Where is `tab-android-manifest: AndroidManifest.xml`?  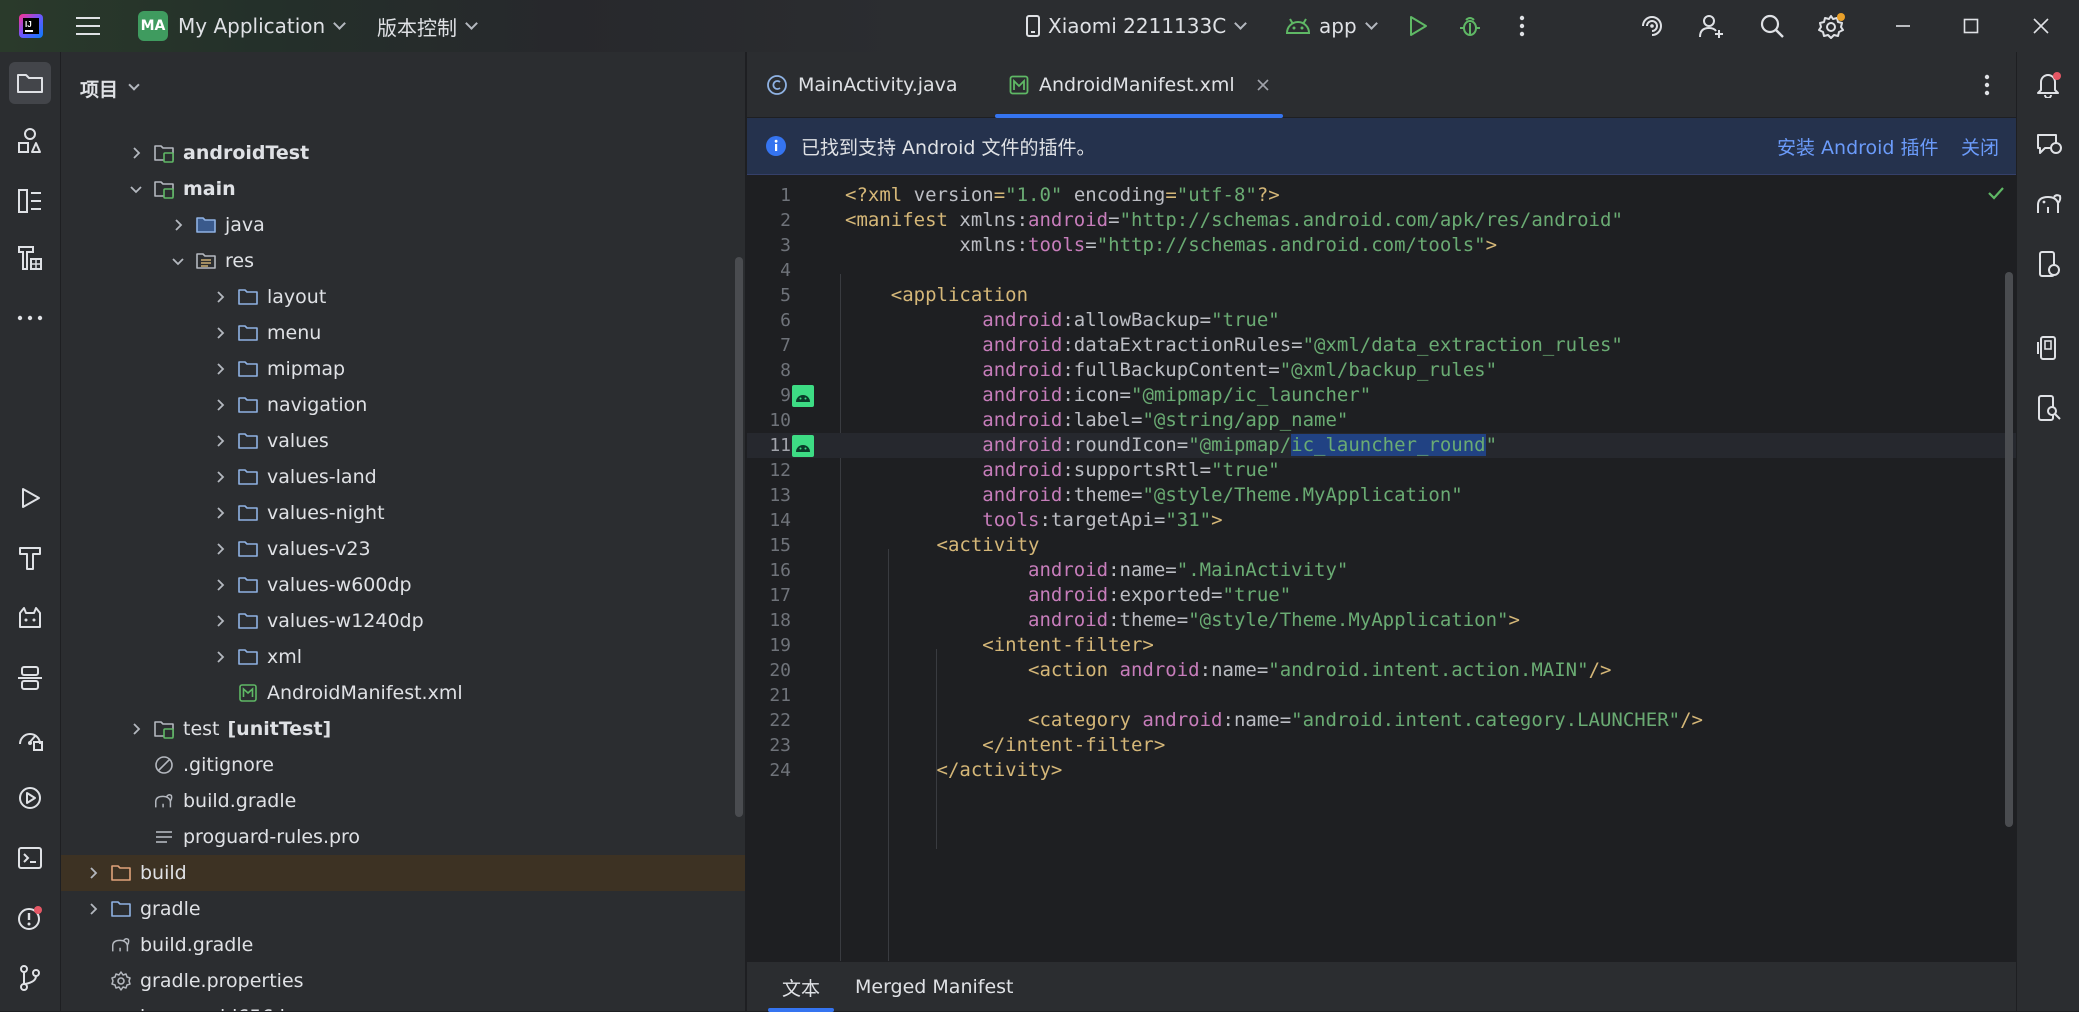
tab-android-manifest: AndroidManifest.xml is located at coordinates (1139, 85).